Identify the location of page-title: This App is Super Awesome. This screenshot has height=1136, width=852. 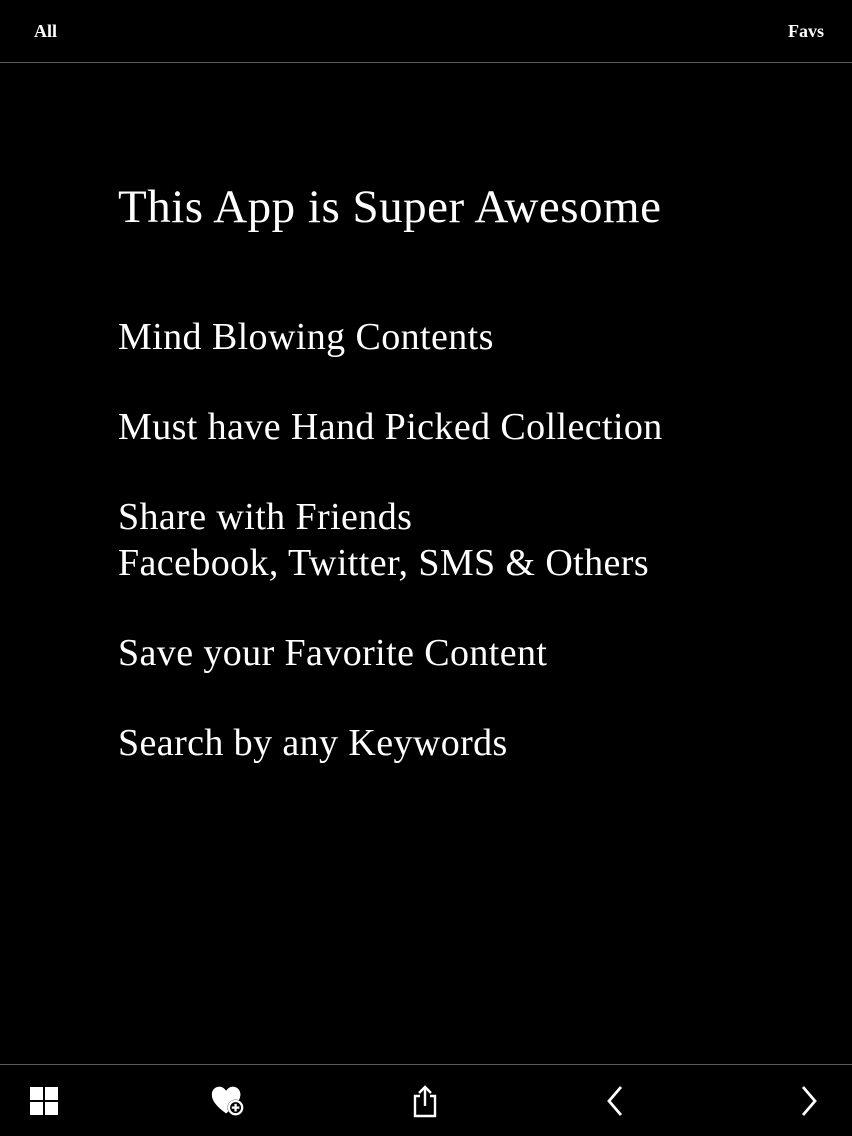
(390, 207).